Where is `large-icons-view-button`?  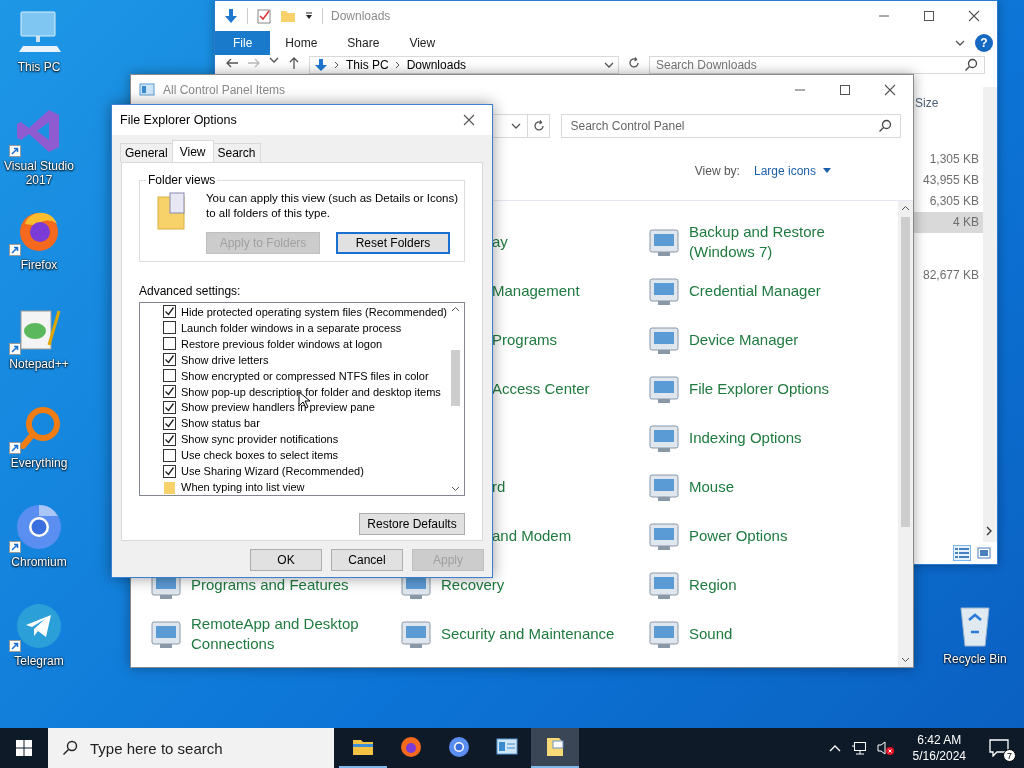 large-icons-view-button is located at coordinates (984, 553).